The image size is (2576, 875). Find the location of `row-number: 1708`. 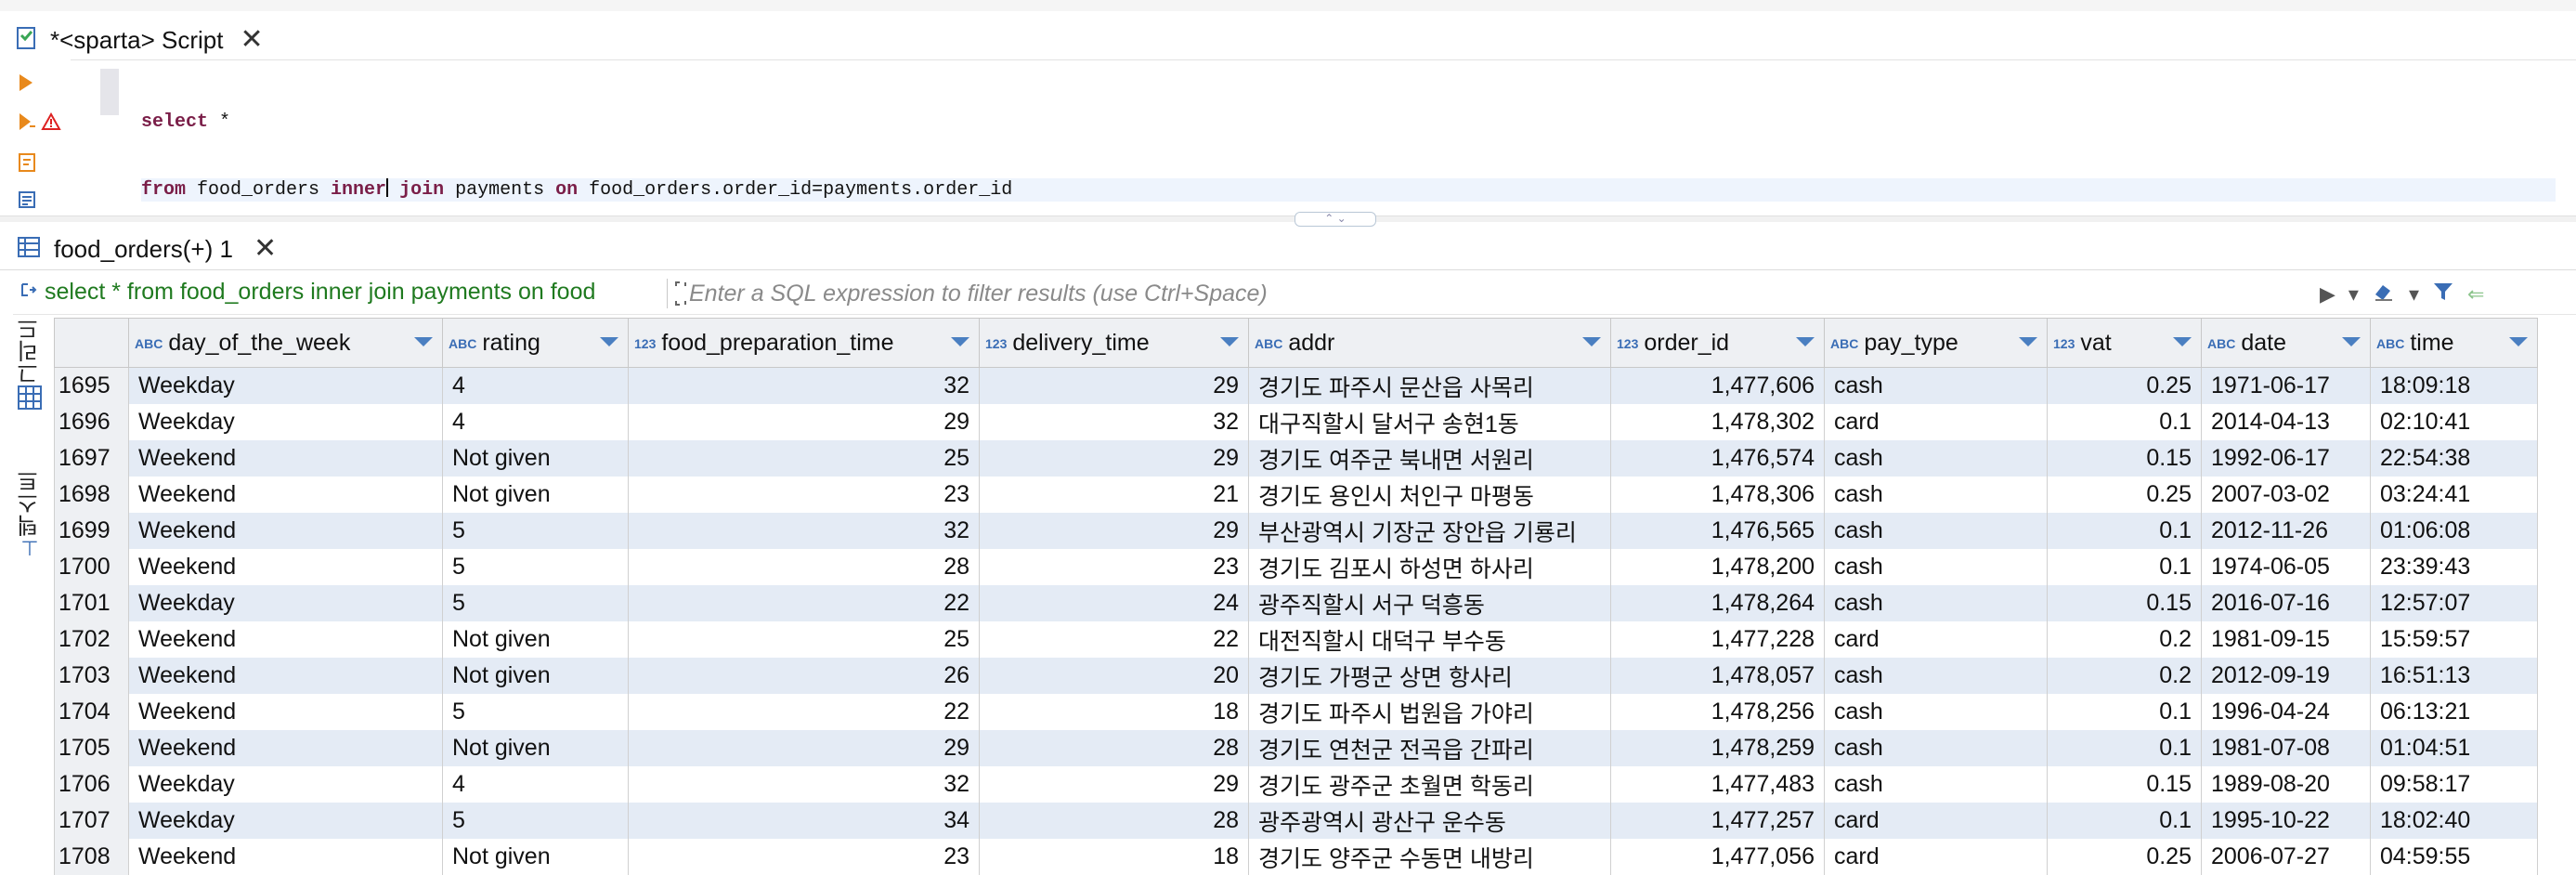

row-number: 1708 is located at coordinates (91, 857).